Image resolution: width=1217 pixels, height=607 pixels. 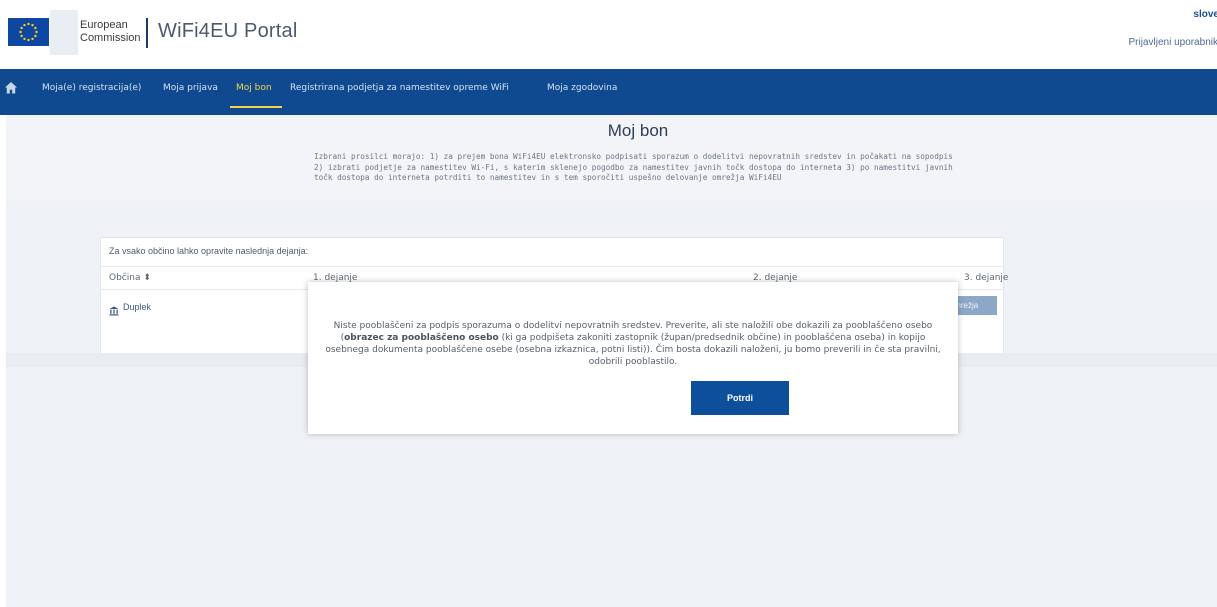 I want to click on home-icon, so click(x=11, y=87).